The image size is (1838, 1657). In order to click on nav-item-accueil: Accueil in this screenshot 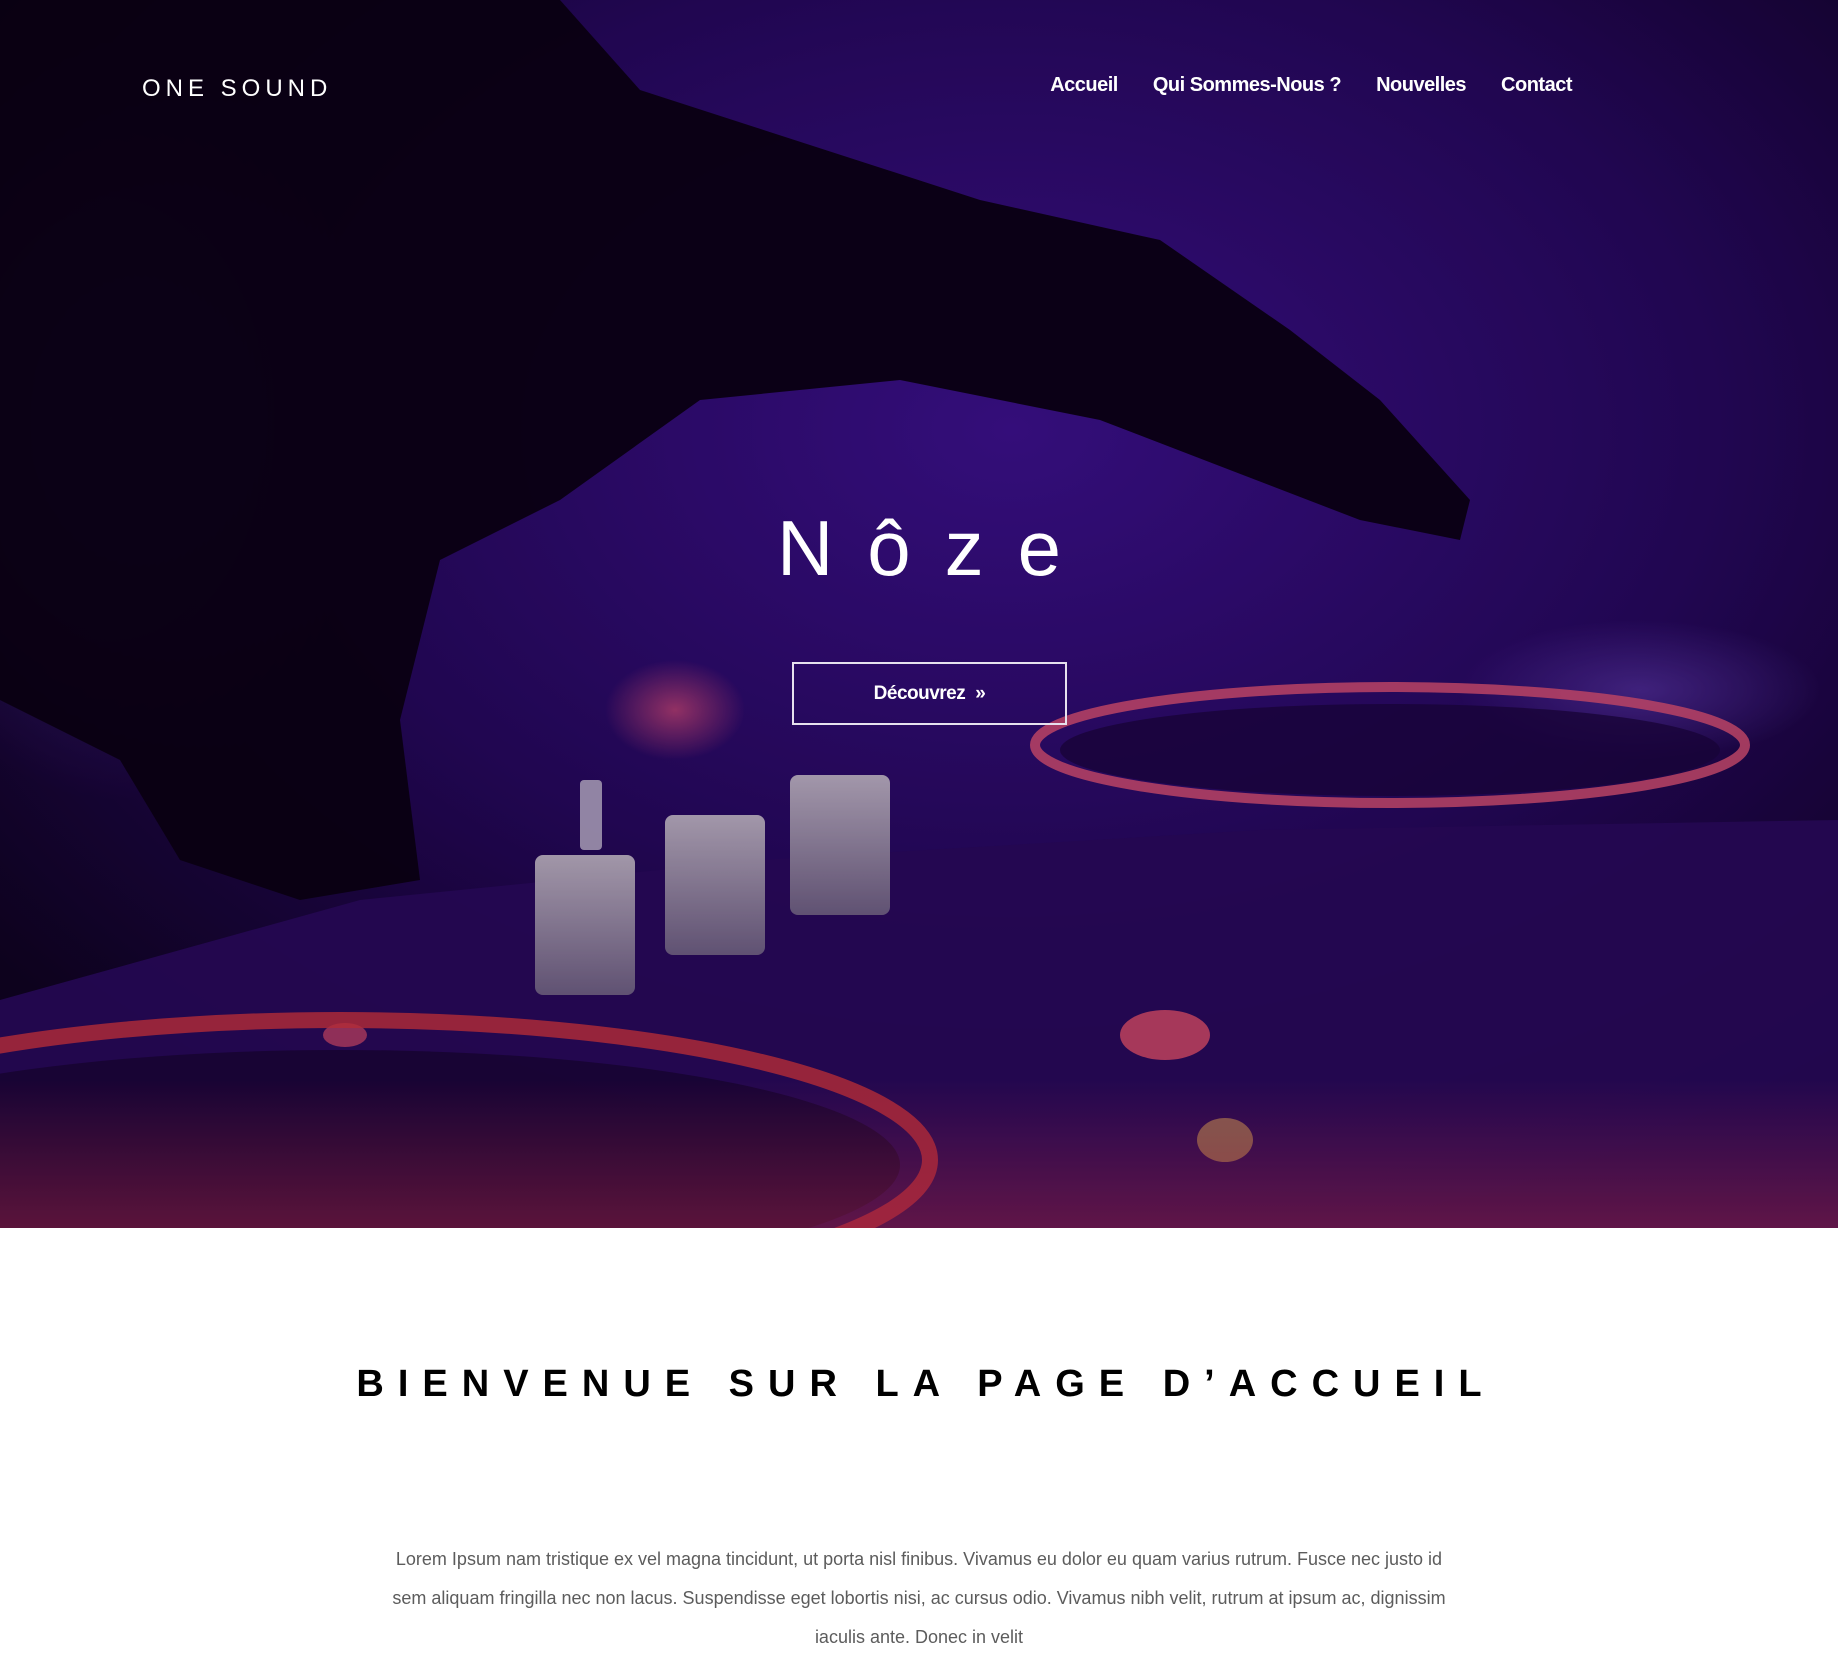, I will do `click(1084, 85)`.